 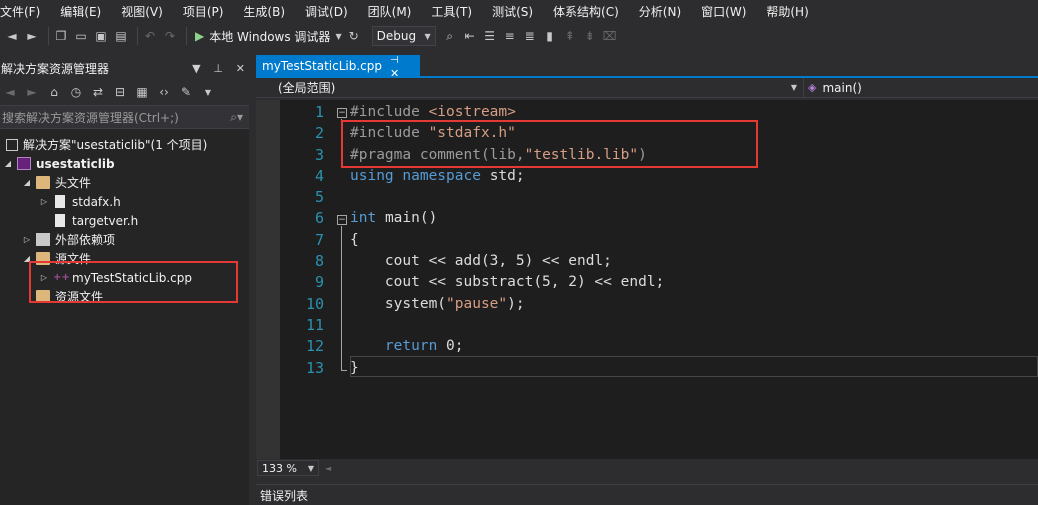 What do you see at coordinates (218, 68) in the screenshot?
I see `pin-icon: ⊥` at bounding box center [218, 68].